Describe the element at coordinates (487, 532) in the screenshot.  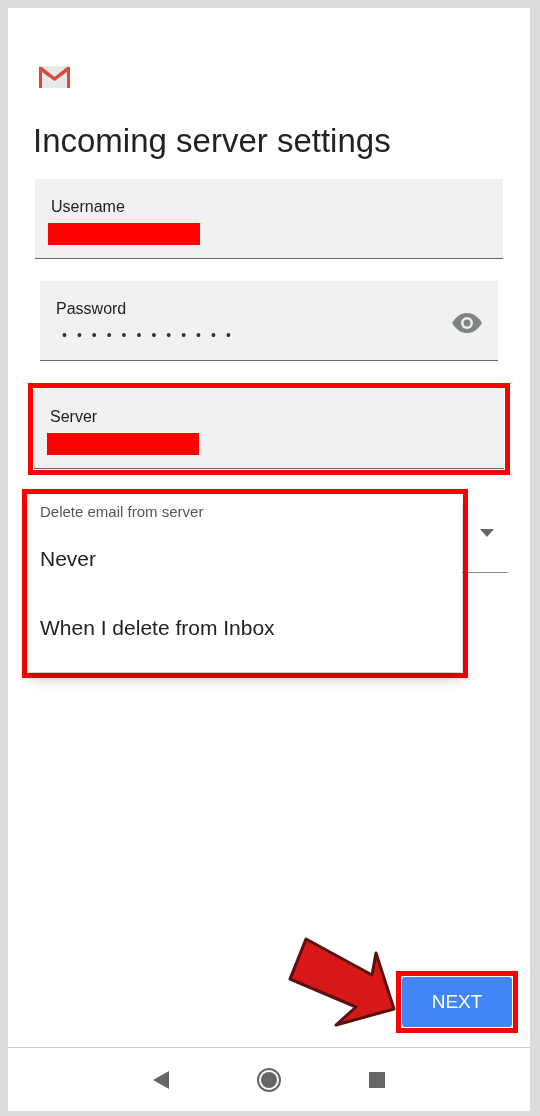
I see `dropdown-arrow-icon` at that location.